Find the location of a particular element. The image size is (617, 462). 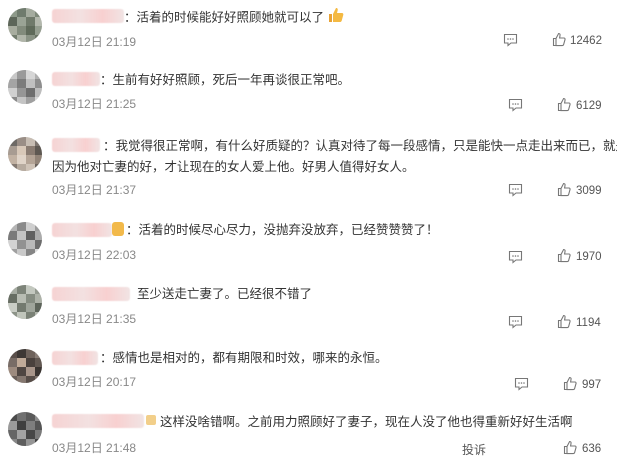

comment-text: ：感情也是相对的，都有期限和时效，哪来的永恒。 is located at coordinates (244, 358).